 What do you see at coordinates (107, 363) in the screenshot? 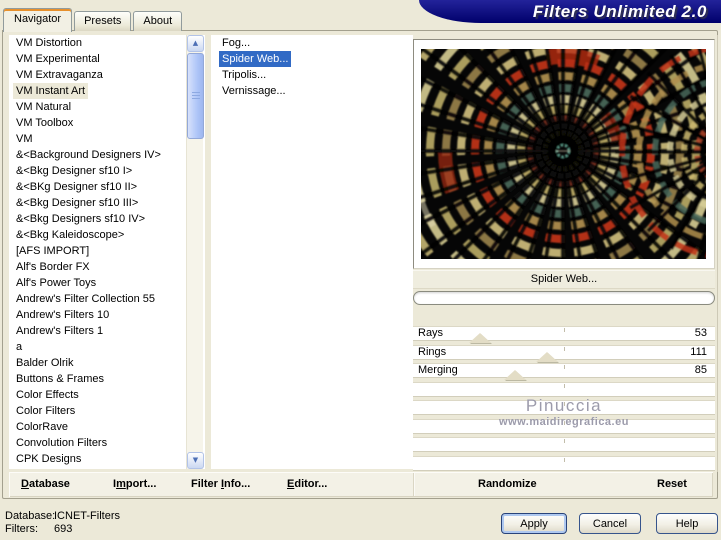
I see `category-item: Balder Olrik` at bounding box center [107, 363].